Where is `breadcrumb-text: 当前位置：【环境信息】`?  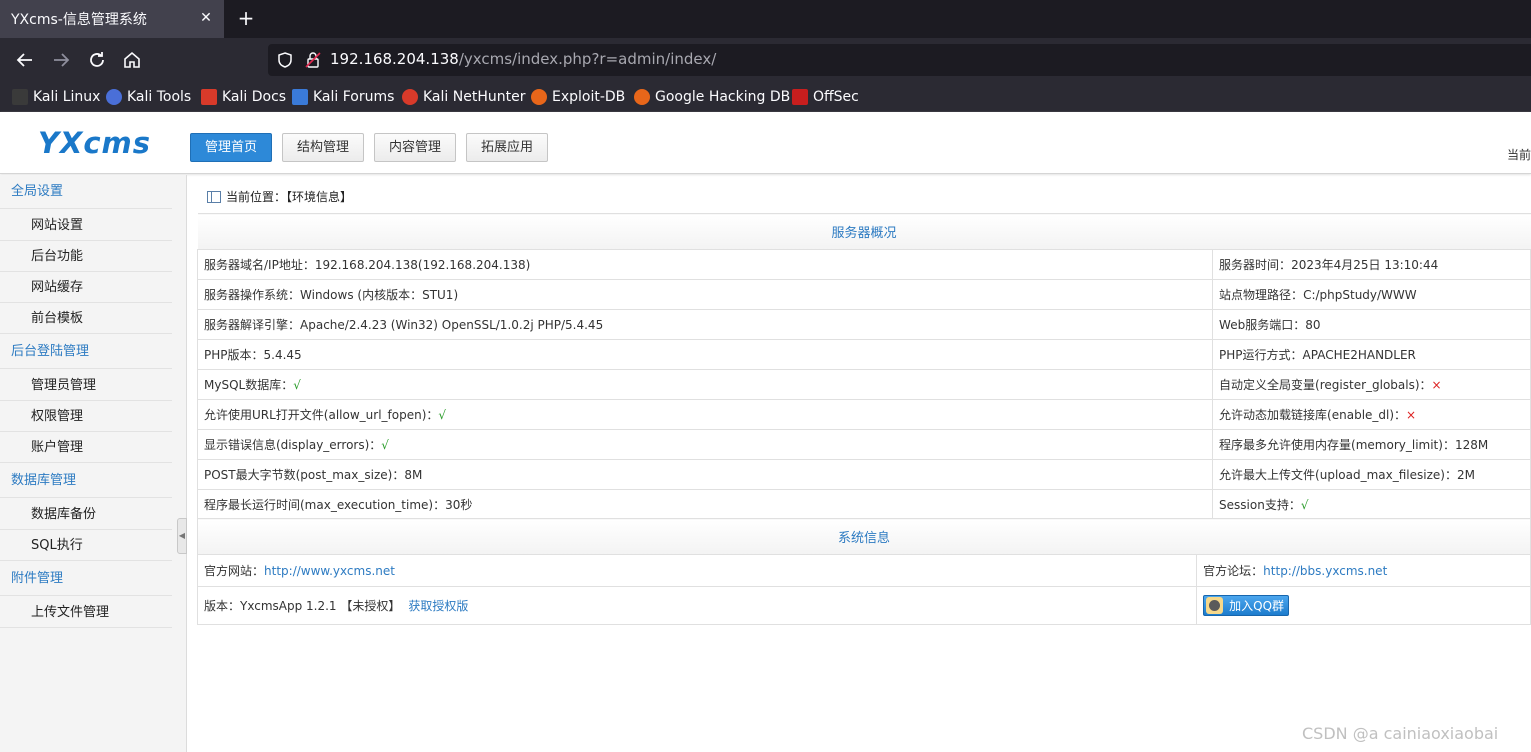 breadcrumb-text: 当前位置：【环境信息】 is located at coordinates (289, 197).